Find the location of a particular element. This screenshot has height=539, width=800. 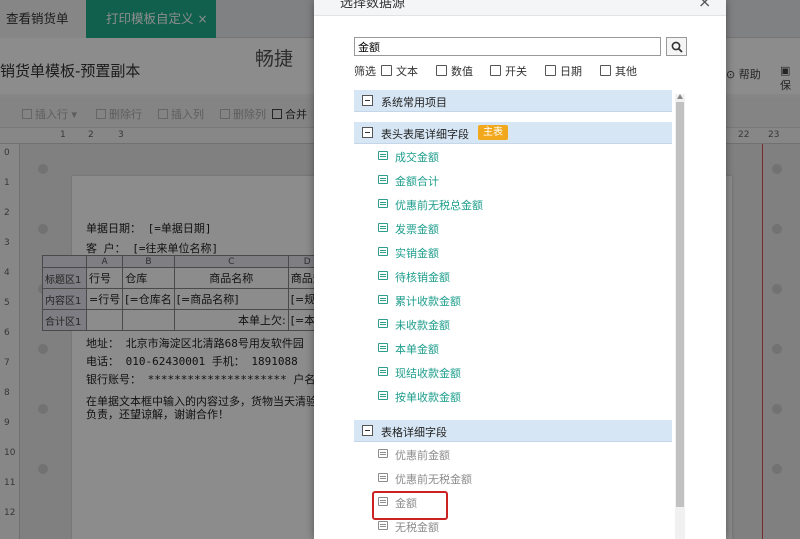

group-table-detail-fields: 表格详细字段 is located at coordinates (513, 431).